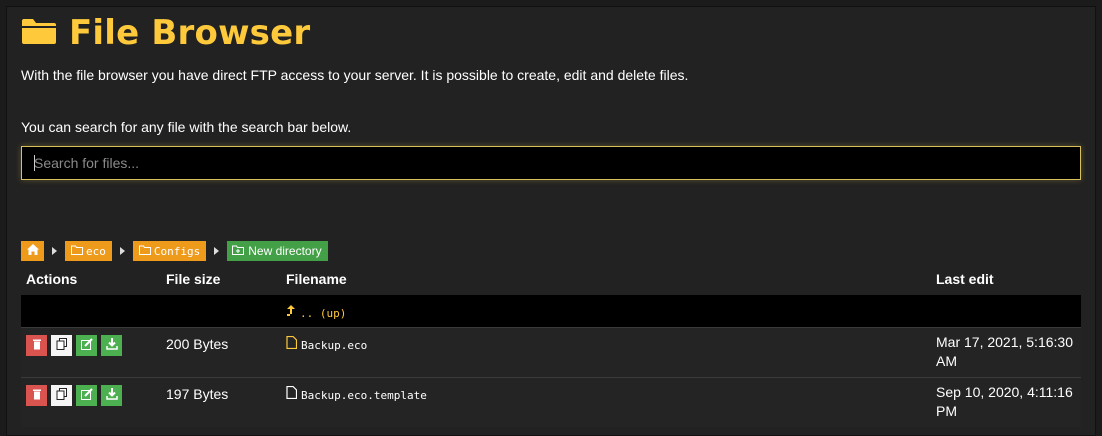 The image size is (1102, 436). I want to click on search-bar, so click(551, 163).